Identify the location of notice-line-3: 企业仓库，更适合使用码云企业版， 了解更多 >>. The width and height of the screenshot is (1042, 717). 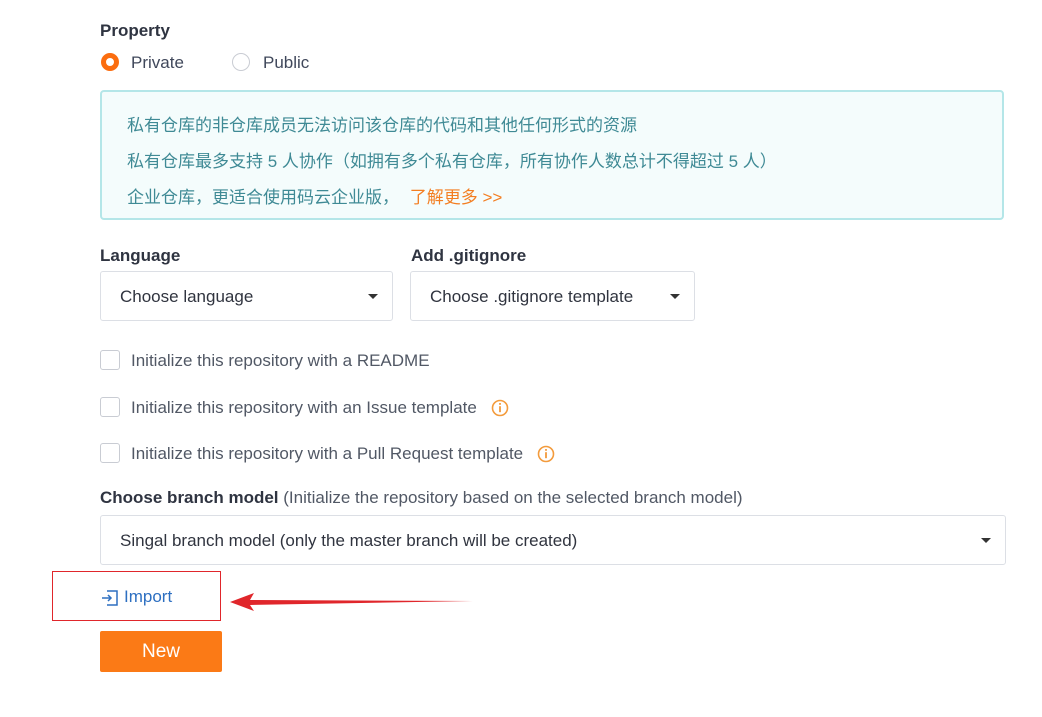
(314, 195).